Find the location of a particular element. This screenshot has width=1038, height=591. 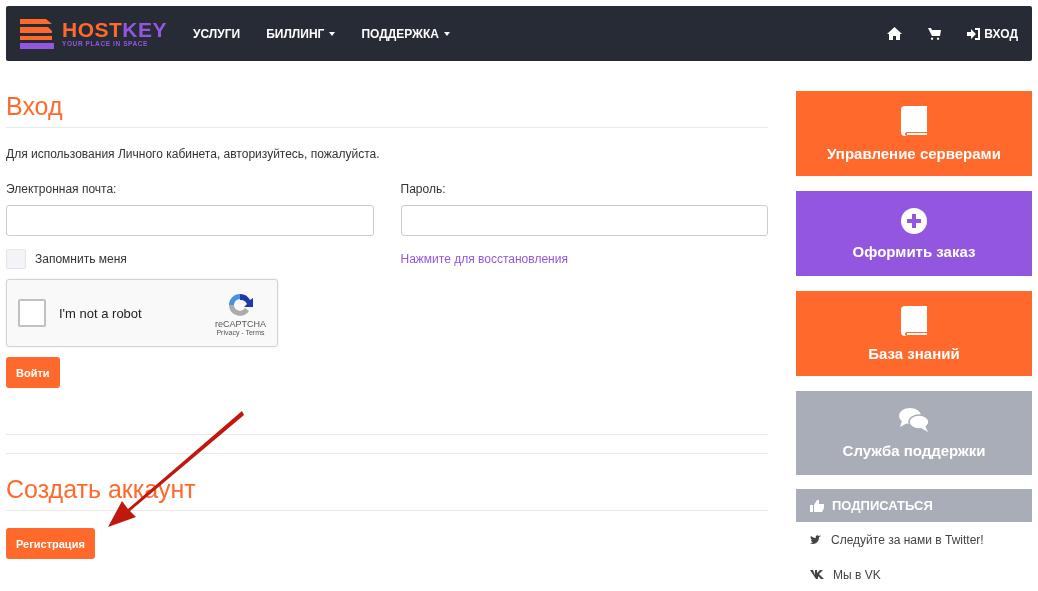

subscribe-title: ПОДПИСАТЬСЯ is located at coordinates (882, 505).